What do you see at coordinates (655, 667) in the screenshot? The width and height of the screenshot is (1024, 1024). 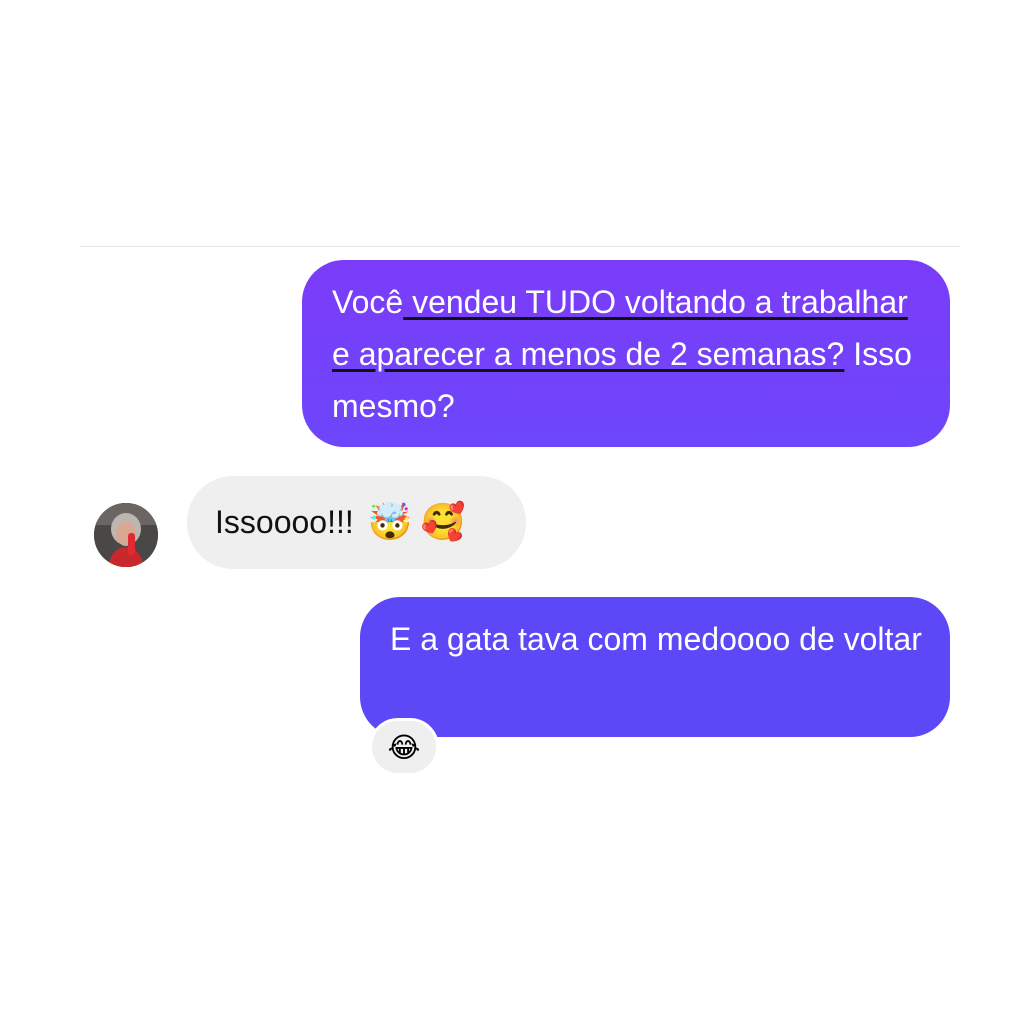 I see `outgoing-message-bubble: E a gata tava com medoooo de voltar` at bounding box center [655, 667].